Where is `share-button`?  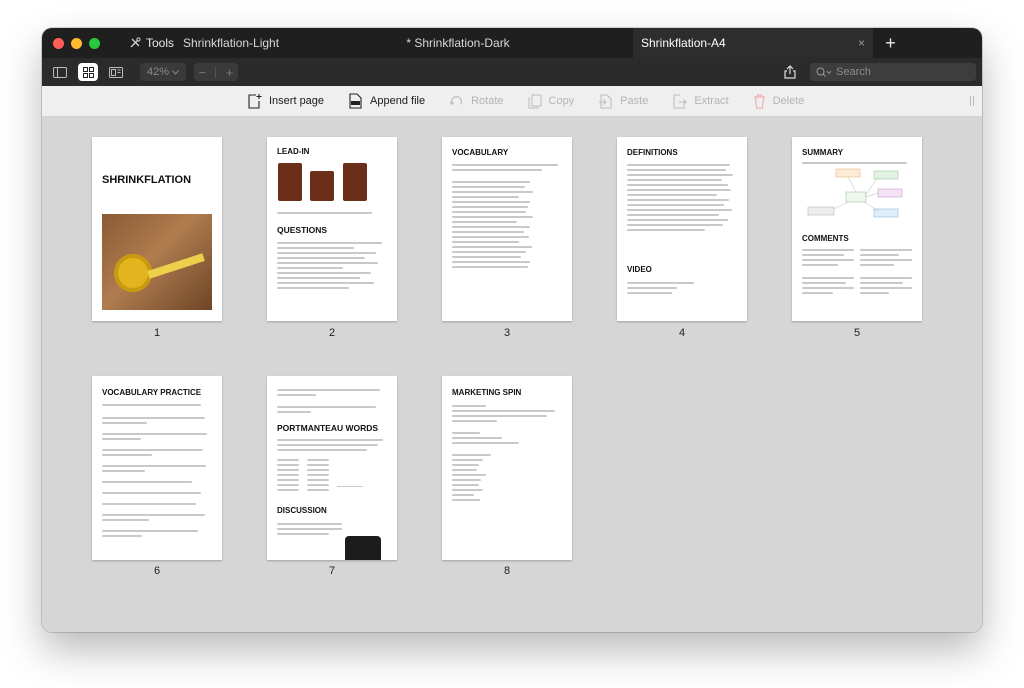 share-button is located at coordinates (790, 72).